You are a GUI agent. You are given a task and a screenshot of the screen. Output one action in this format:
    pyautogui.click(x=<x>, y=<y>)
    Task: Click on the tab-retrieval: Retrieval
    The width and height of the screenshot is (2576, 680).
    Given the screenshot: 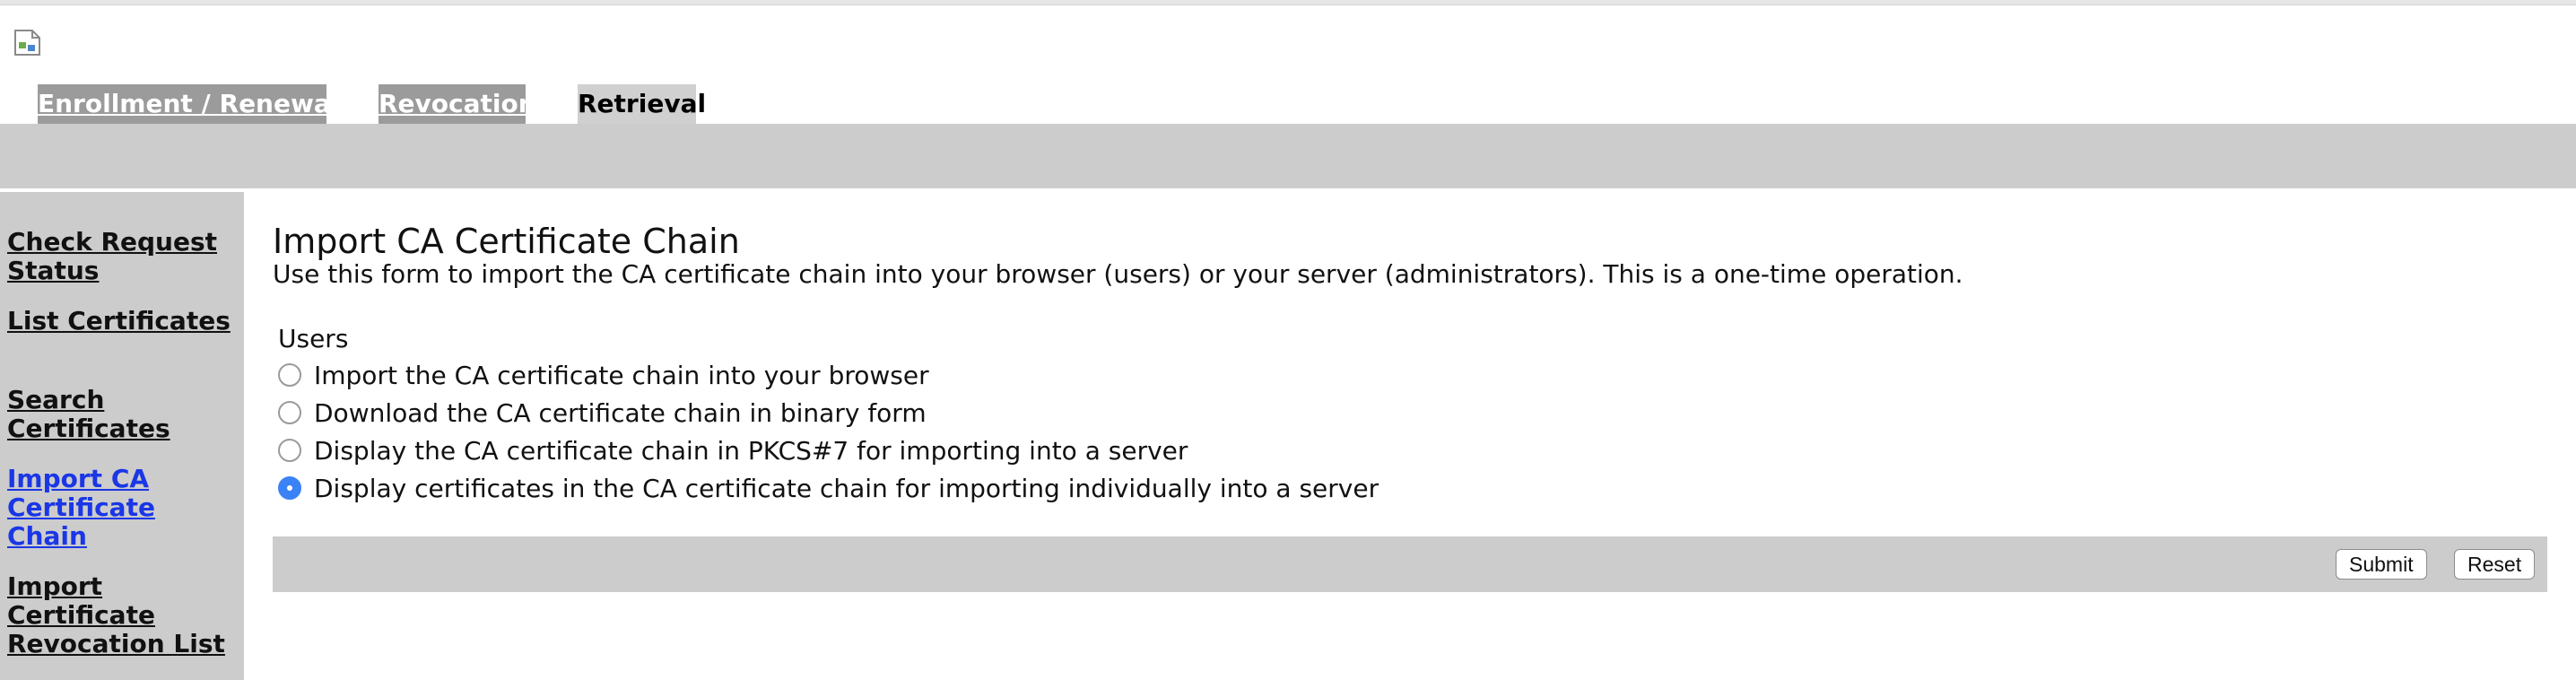 What is the action you would take?
    pyautogui.click(x=642, y=104)
    